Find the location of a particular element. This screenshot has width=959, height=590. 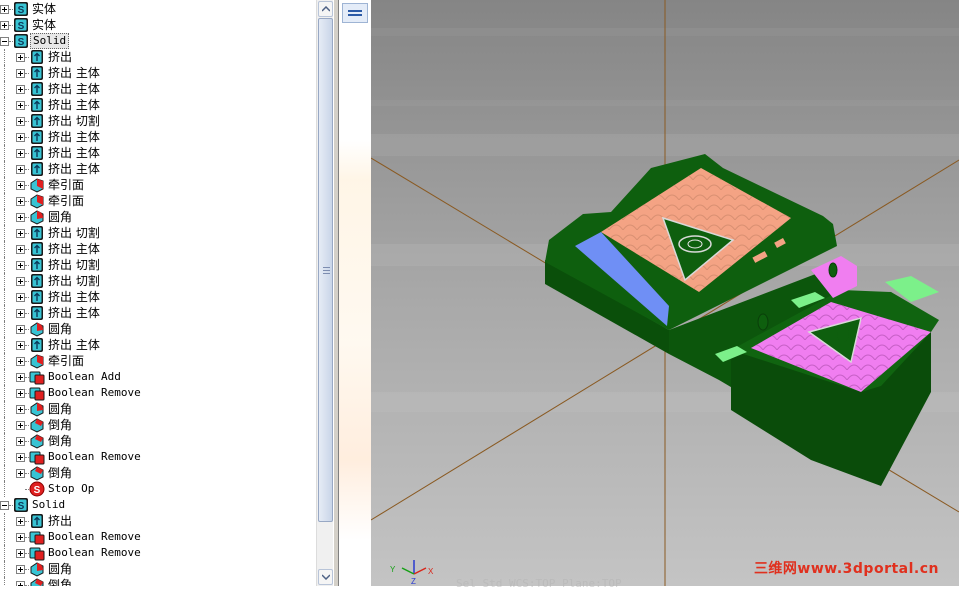

tree-item-label: 牵引面 is located at coordinates (66, 361).